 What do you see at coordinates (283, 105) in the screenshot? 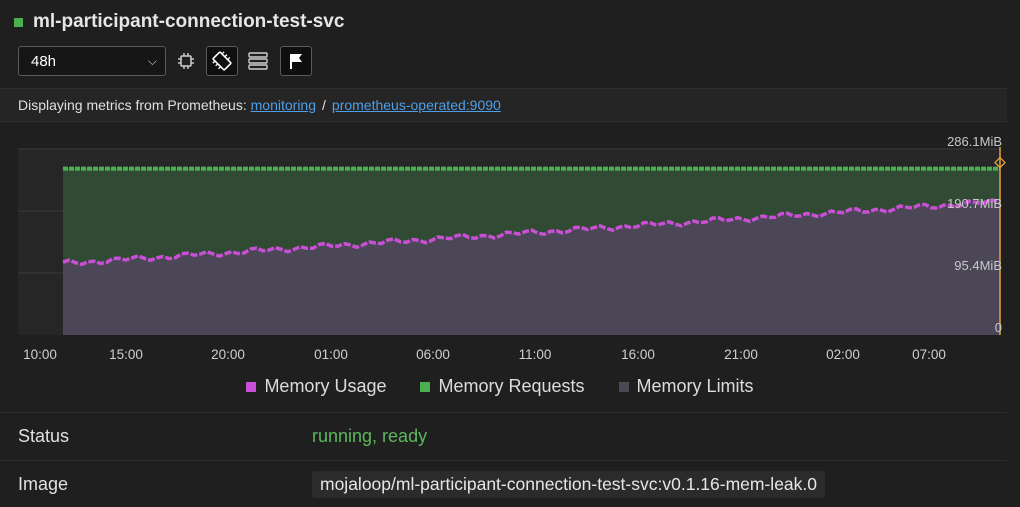
I see `namespace-link: monitoring` at bounding box center [283, 105].